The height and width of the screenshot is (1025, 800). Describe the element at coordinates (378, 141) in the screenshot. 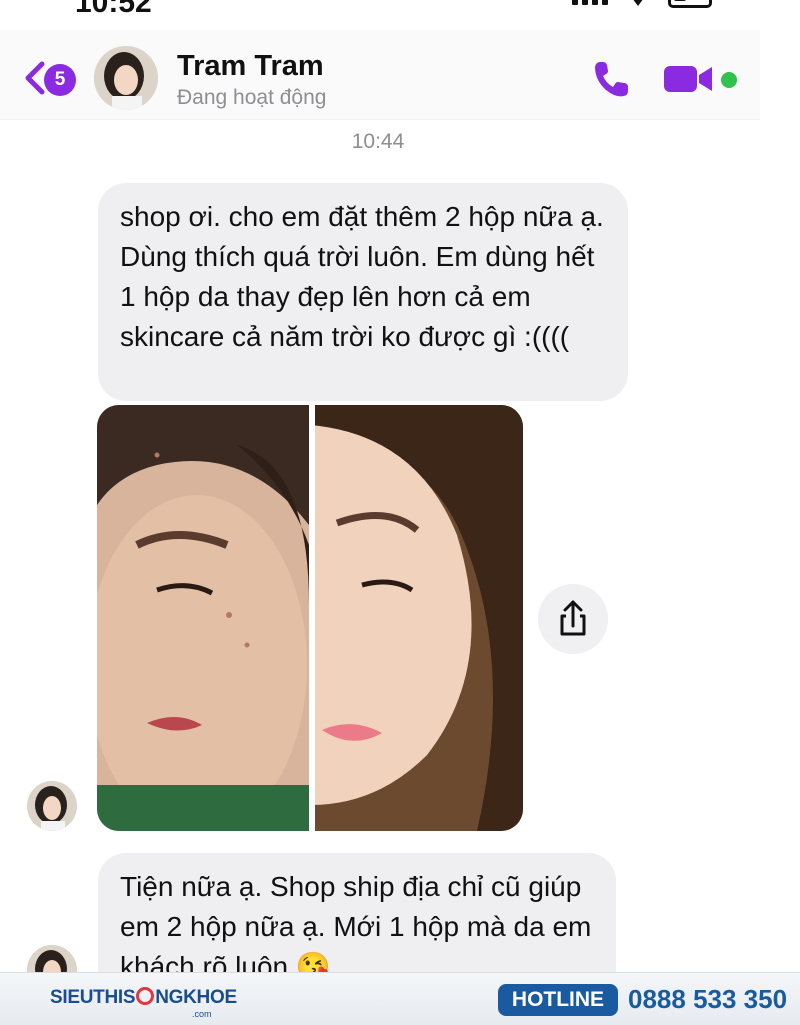

I see `message-timestamp: 10:44` at that location.